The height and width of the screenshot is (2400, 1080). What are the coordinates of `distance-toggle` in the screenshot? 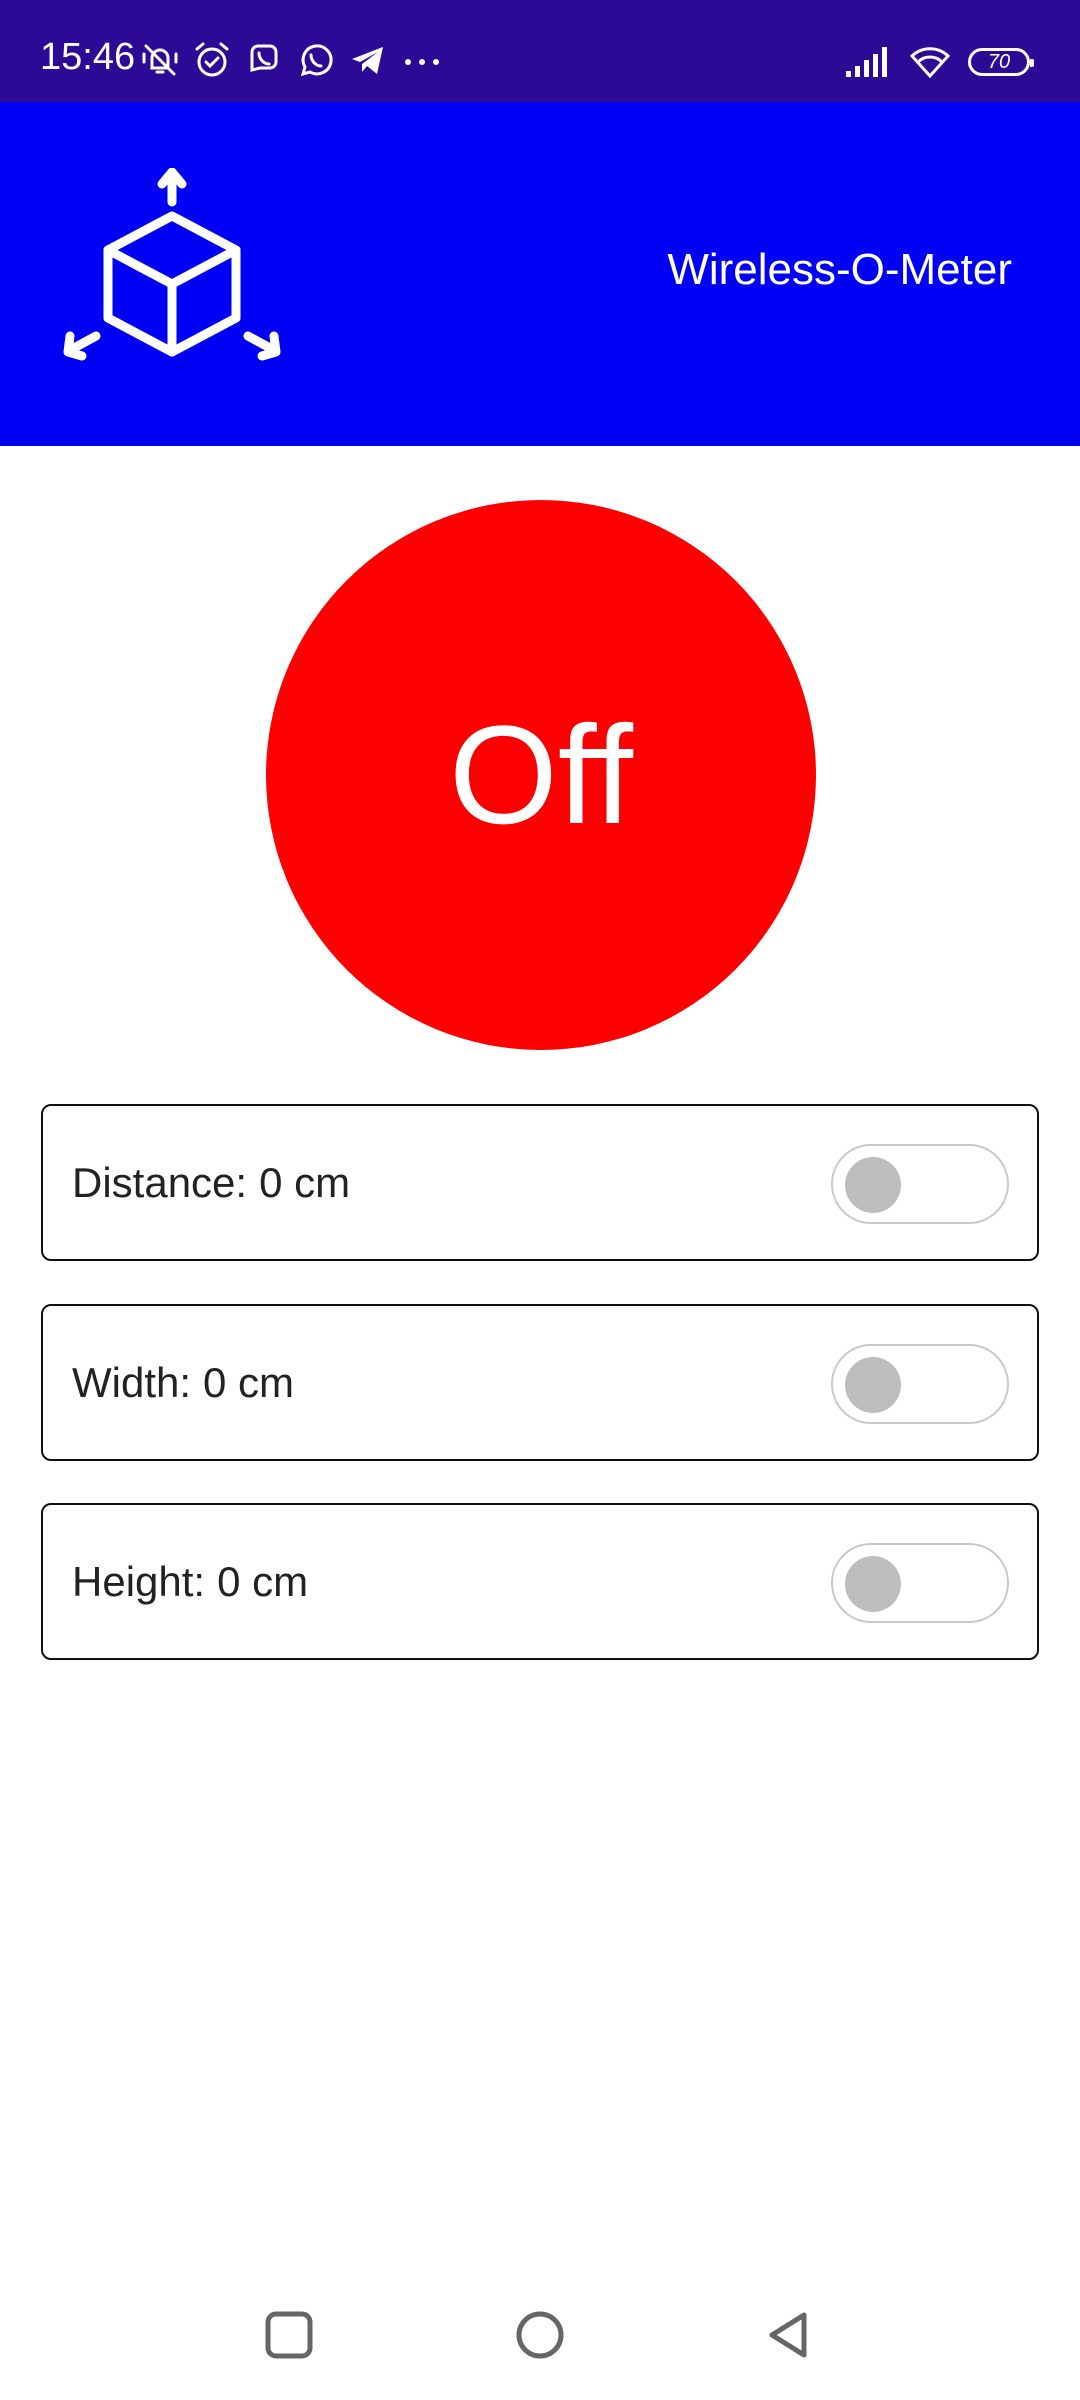 It's located at (920, 1184).